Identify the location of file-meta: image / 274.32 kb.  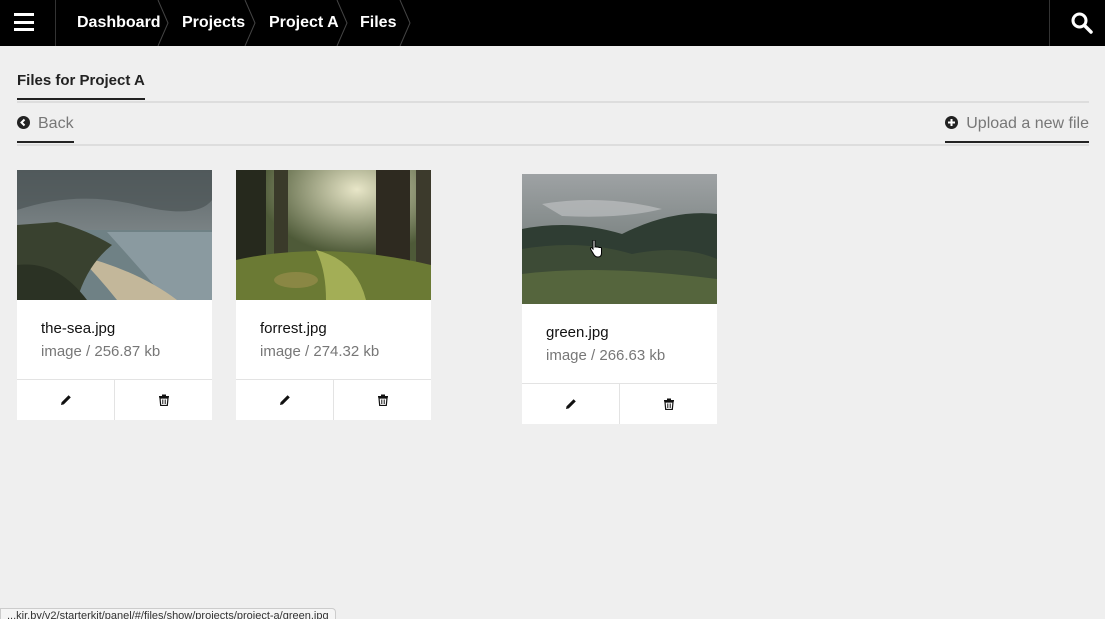
(320, 351).